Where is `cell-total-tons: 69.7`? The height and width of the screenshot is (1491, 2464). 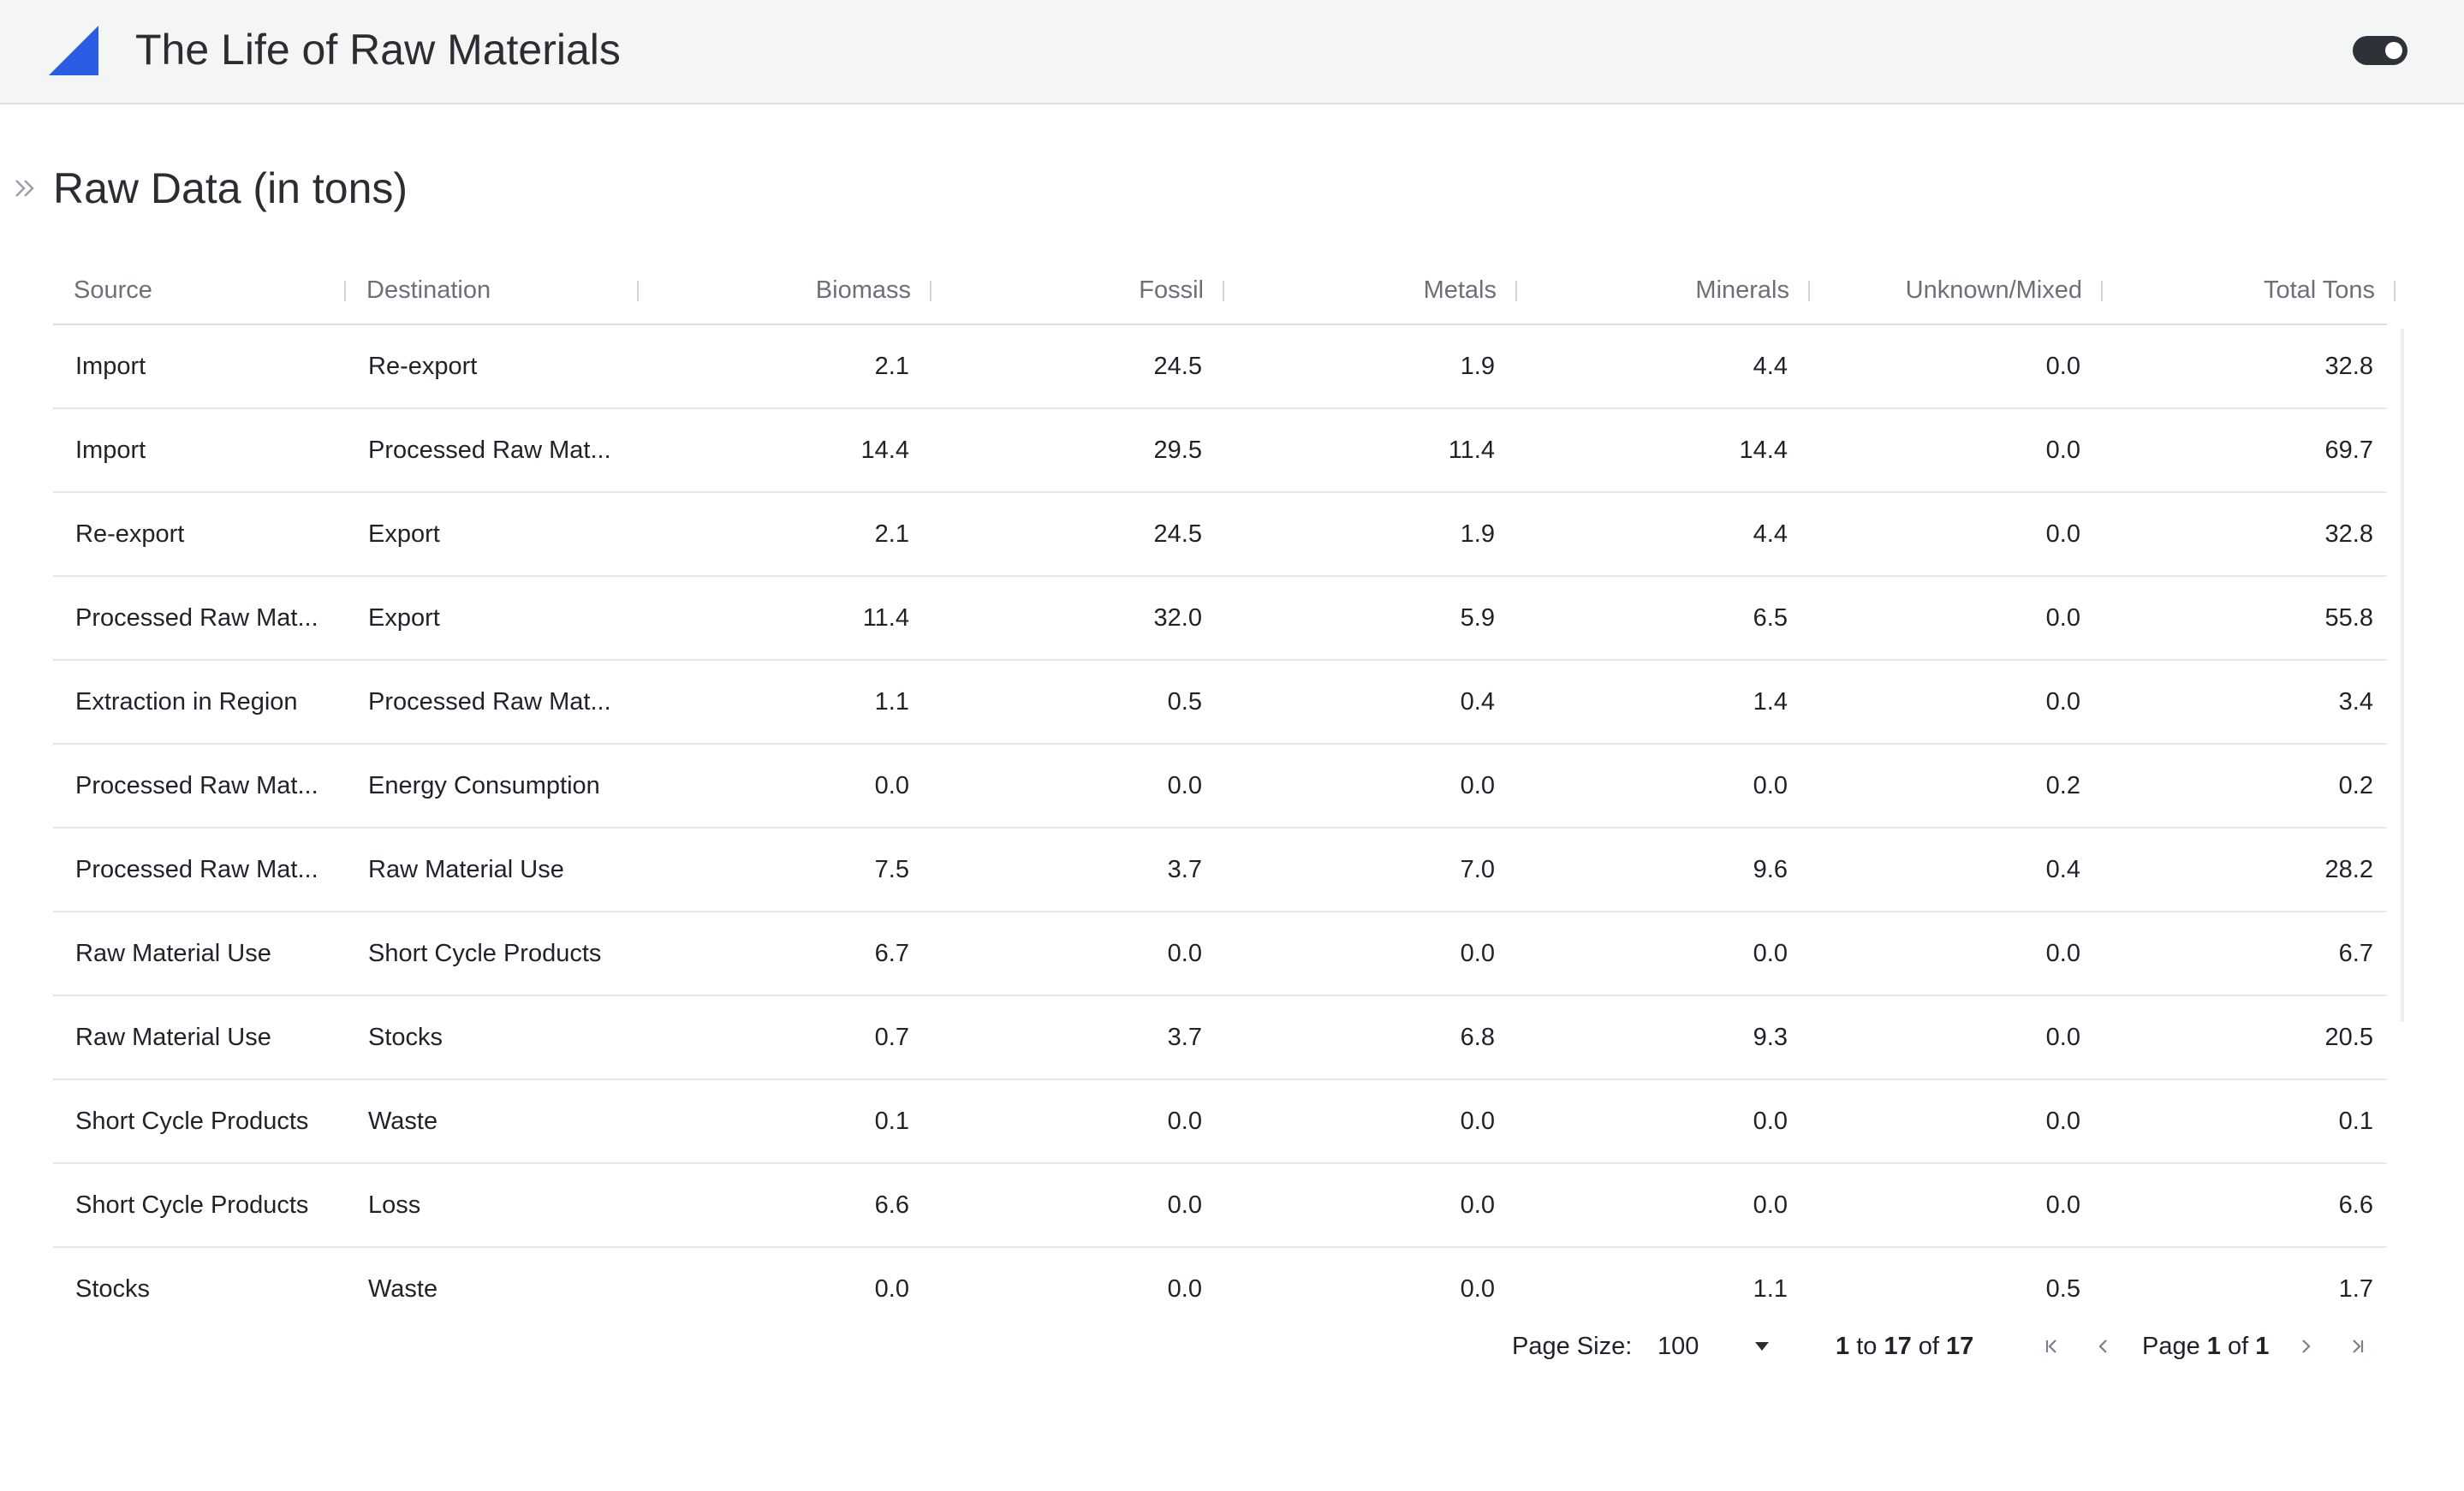
cell-total-tons: 69.7 is located at coordinates (2348, 450).